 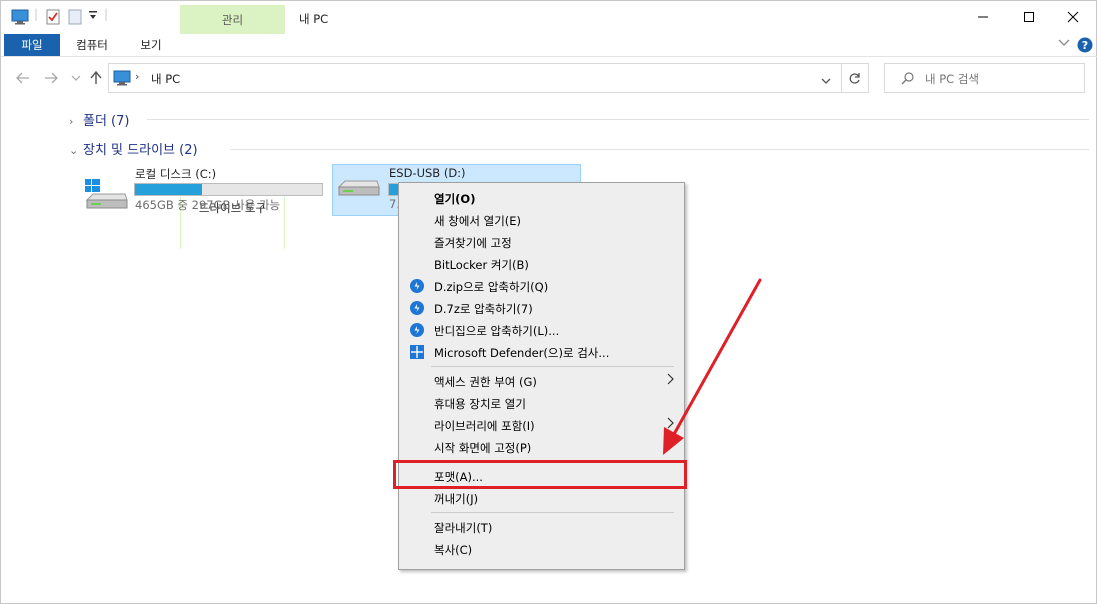 What do you see at coordinates (541, 403) in the screenshot?
I see `menu-item-open-portable: 휴대용 장치로 열기` at bounding box center [541, 403].